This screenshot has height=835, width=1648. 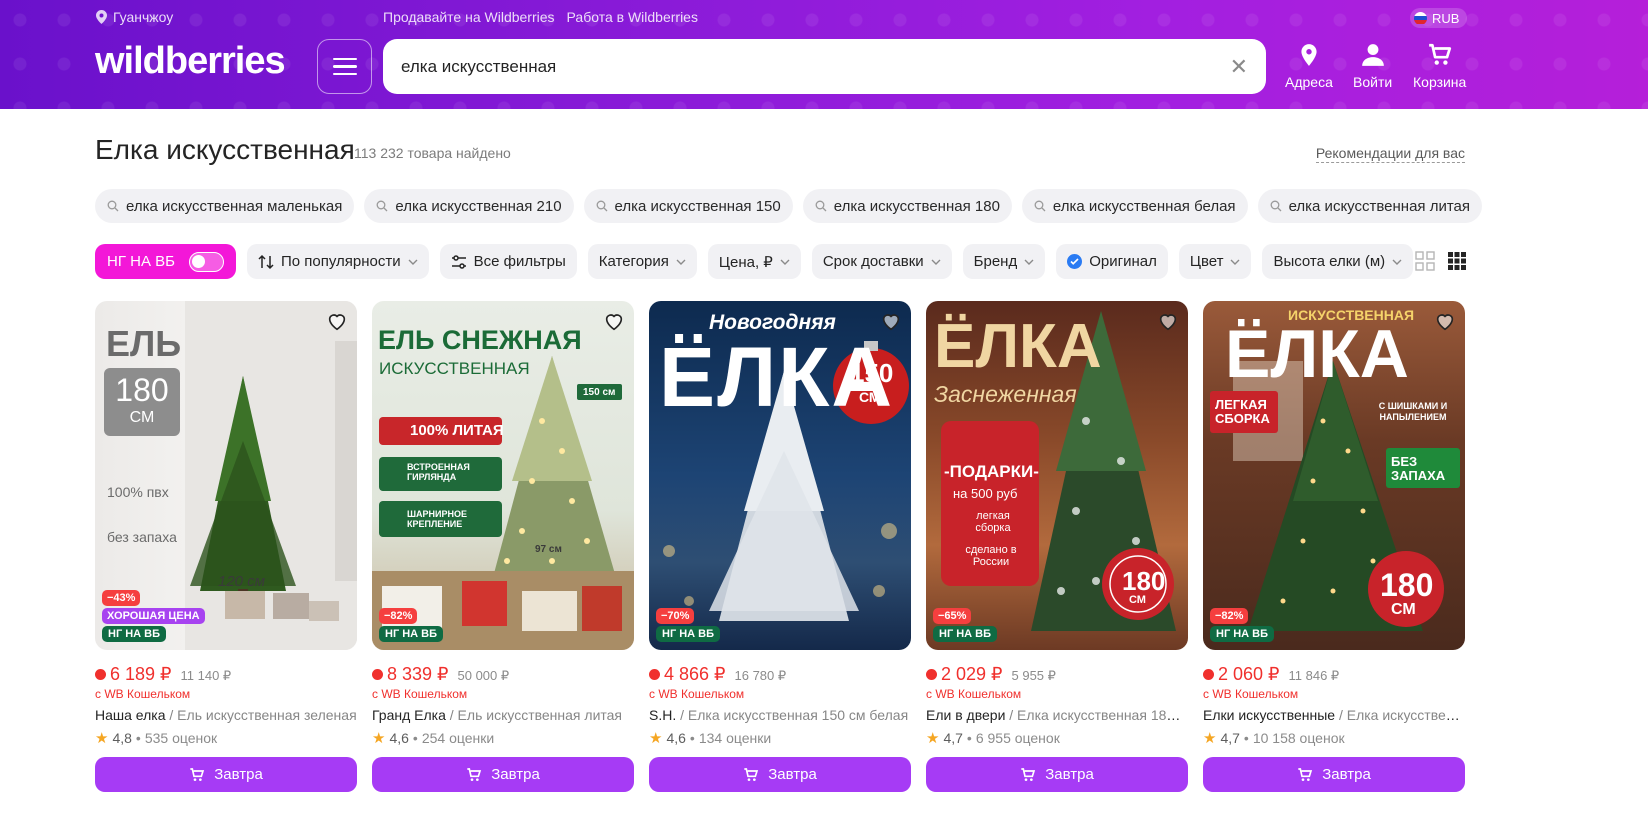 I want to click on addresses-button: Адреса, so click(x=1309, y=66).